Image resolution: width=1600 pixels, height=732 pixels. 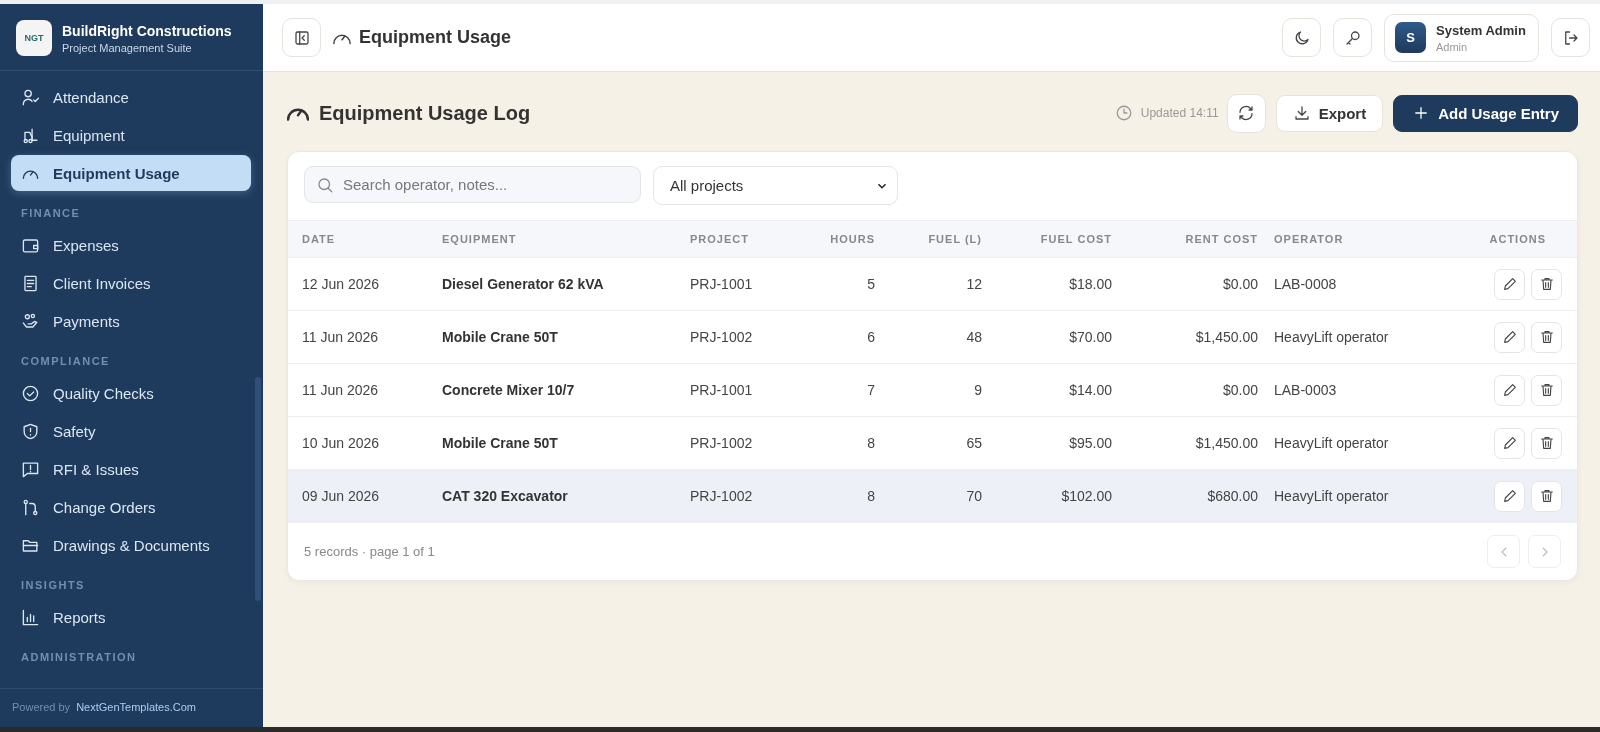 I want to click on sidebar-item: Reports, so click(x=131, y=617).